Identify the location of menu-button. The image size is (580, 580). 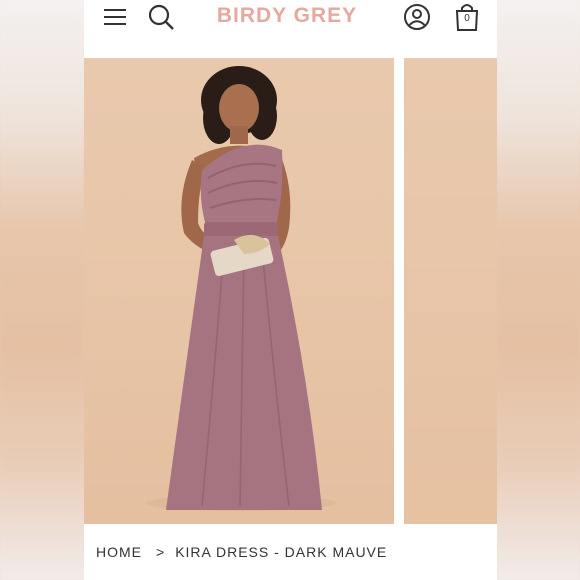
(115, 17).